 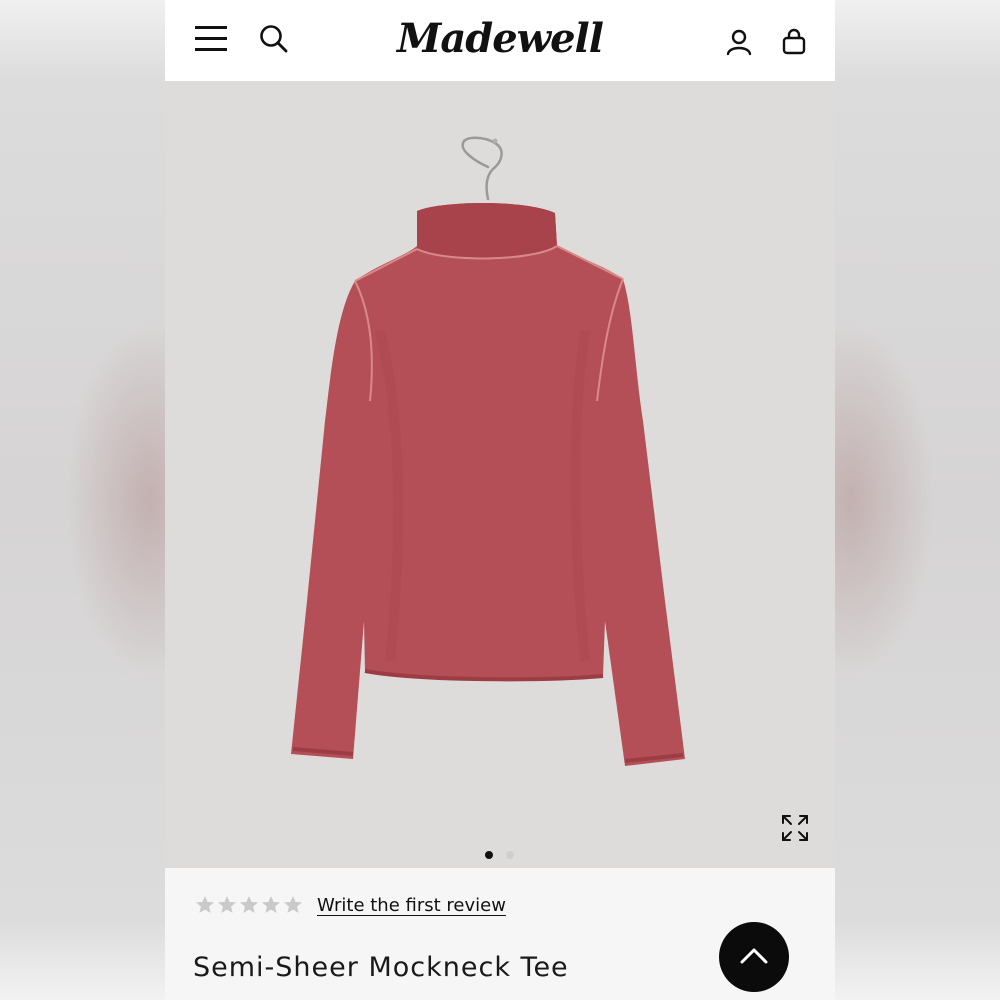 What do you see at coordinates (489, 855) in the screenshot?
I see `pagination-dot-active` at bounding box center [489, 855].